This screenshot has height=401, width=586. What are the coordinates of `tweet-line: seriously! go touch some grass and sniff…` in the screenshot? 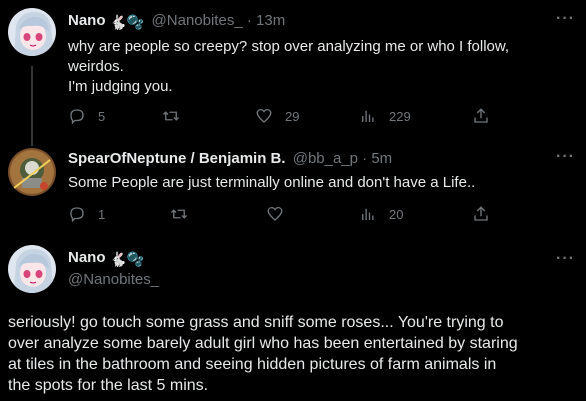 It's located at (256, 322).